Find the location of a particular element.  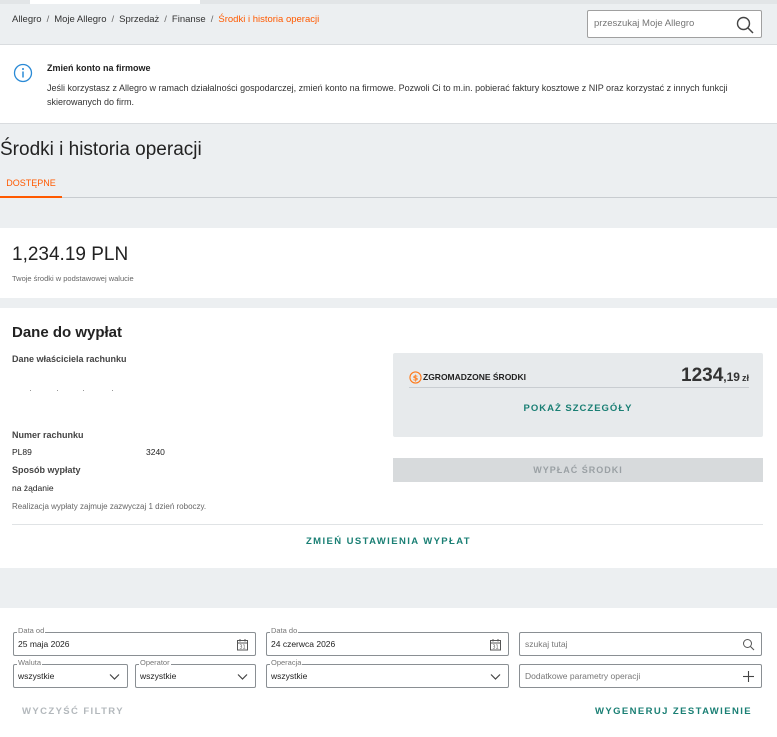

date-to-field: Data do 24 czerwca 2026 31 is located at coordinates (387, 641).